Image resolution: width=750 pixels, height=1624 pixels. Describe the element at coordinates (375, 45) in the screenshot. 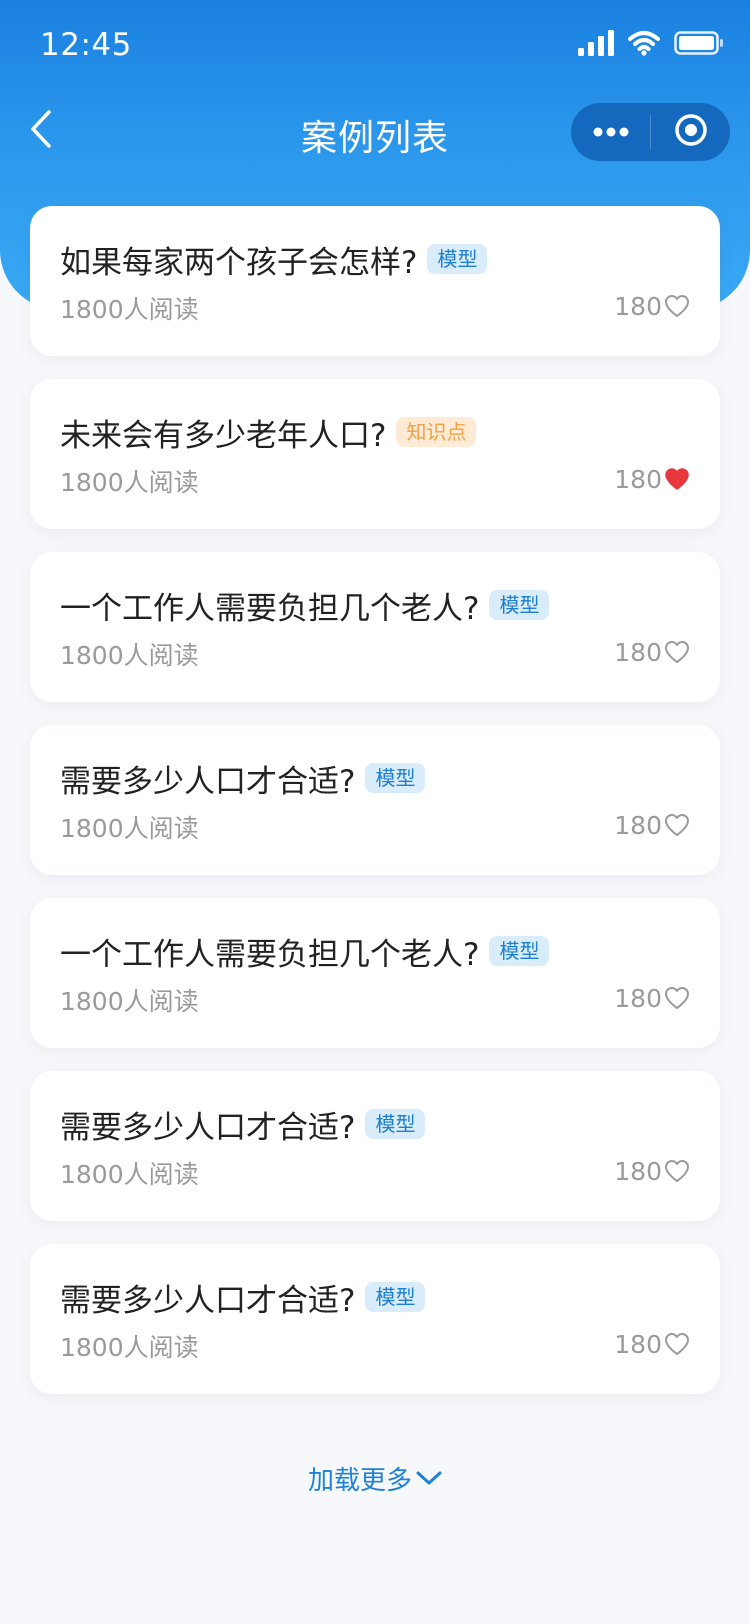

I see `status-bar: 12:45` at that location.